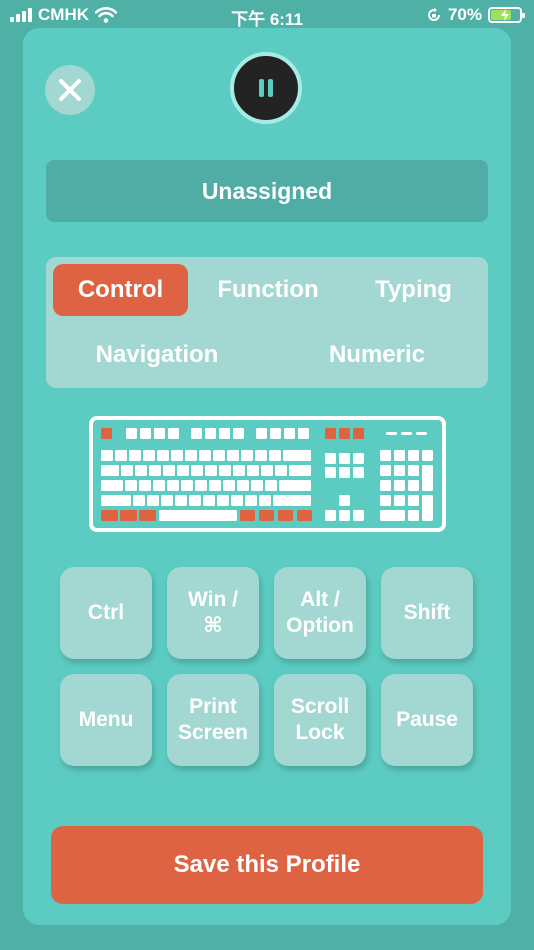 The image size is (534, 950). I want to click on close-icon, so click(70, 90).